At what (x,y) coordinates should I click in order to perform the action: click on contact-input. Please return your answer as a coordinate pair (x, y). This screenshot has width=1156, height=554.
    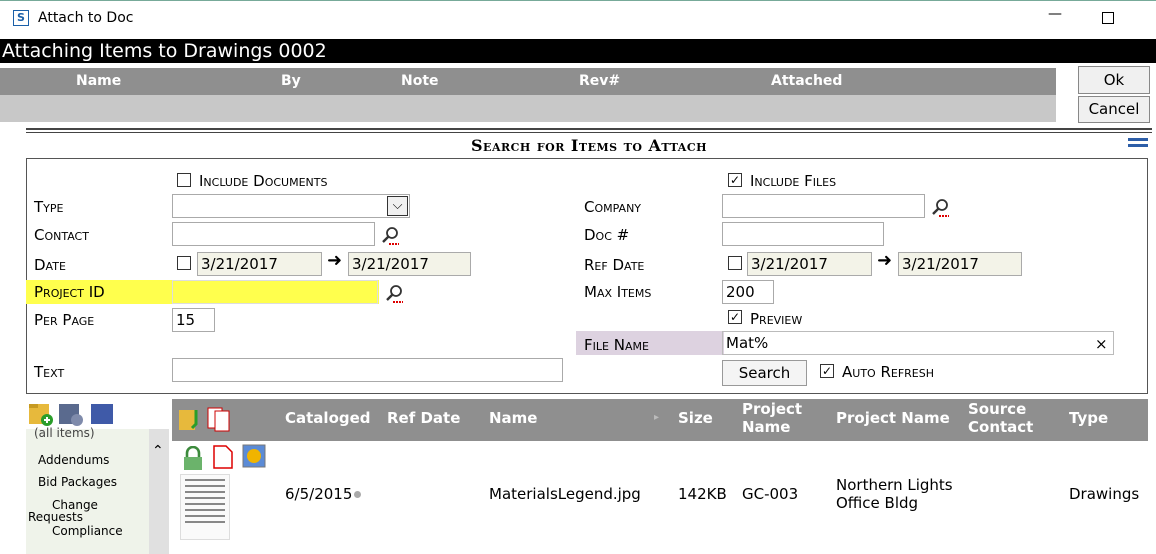
    Looking at the image, I should click on (273, 234).